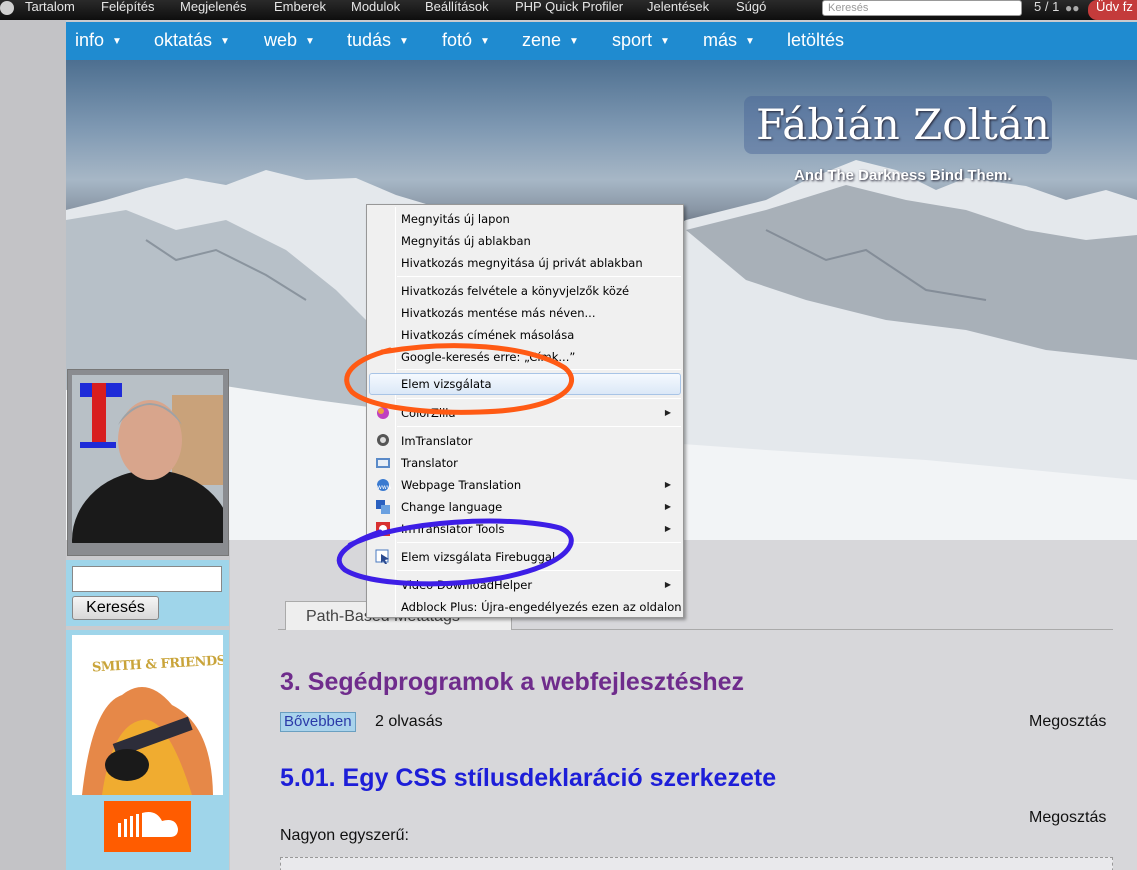  I want to click on menu-item-label: Change language, so click(452, 507).